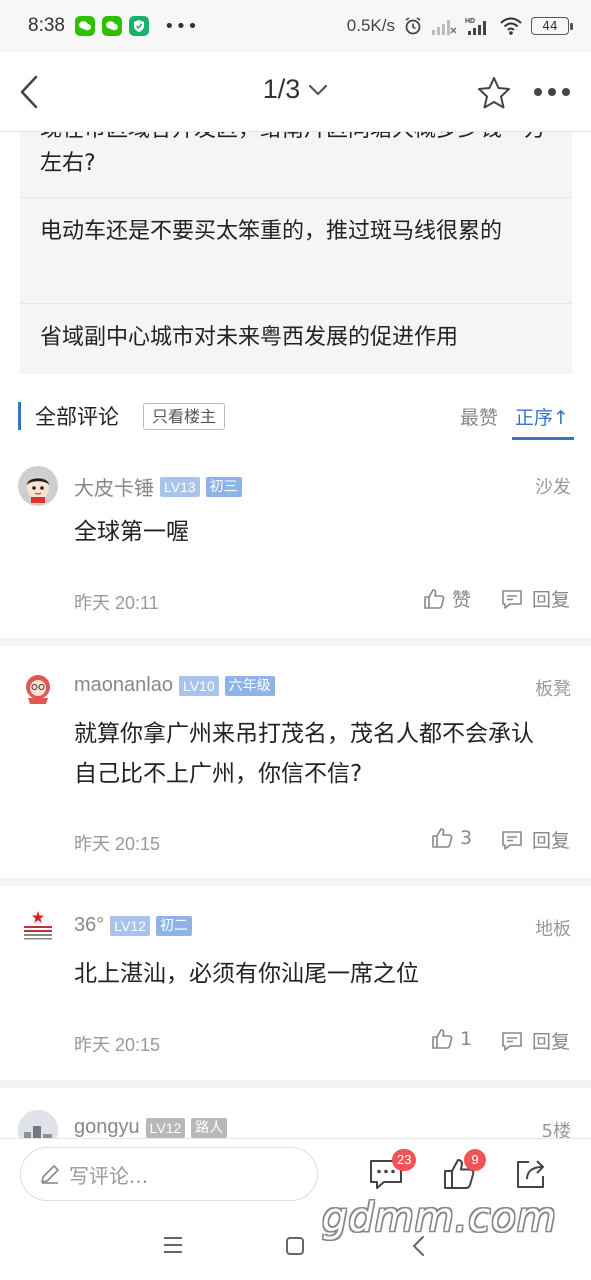  Describe the element at coordinates (466, 1039) in the screenshot. I see `like-count: 1` at that location.